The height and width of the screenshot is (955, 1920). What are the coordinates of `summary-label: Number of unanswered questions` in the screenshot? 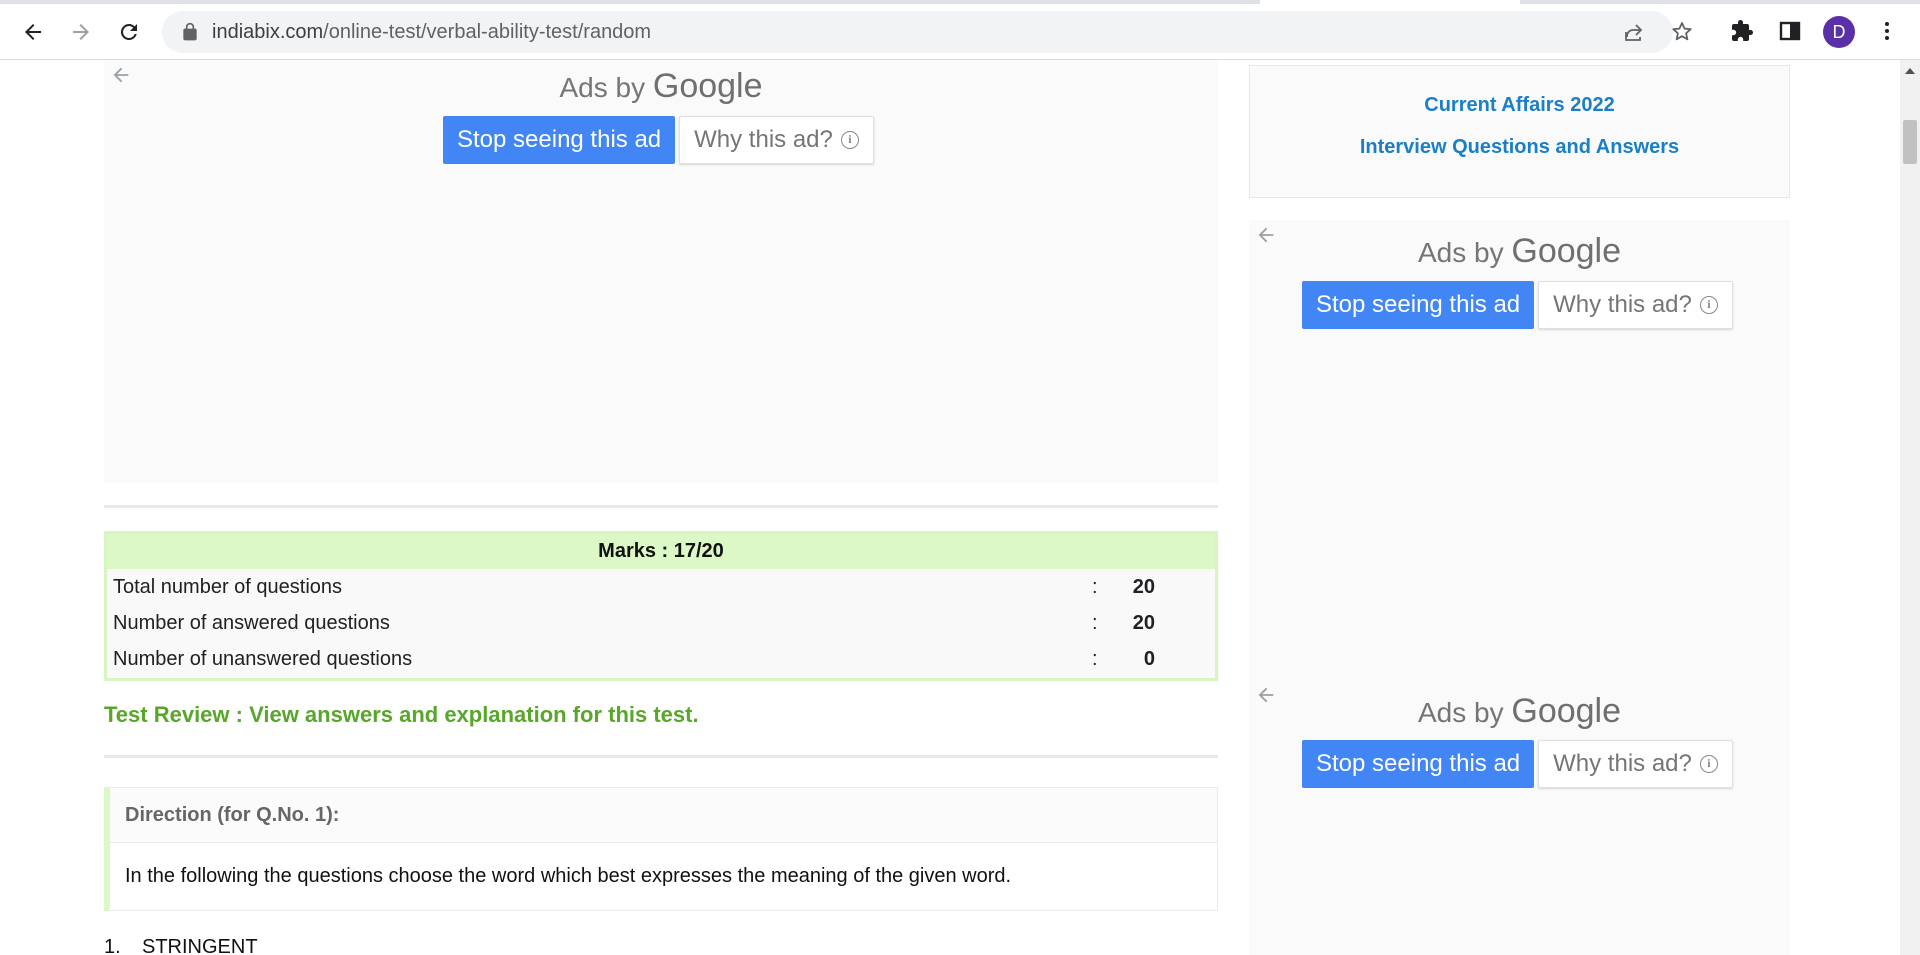 It's located at (263, 659).